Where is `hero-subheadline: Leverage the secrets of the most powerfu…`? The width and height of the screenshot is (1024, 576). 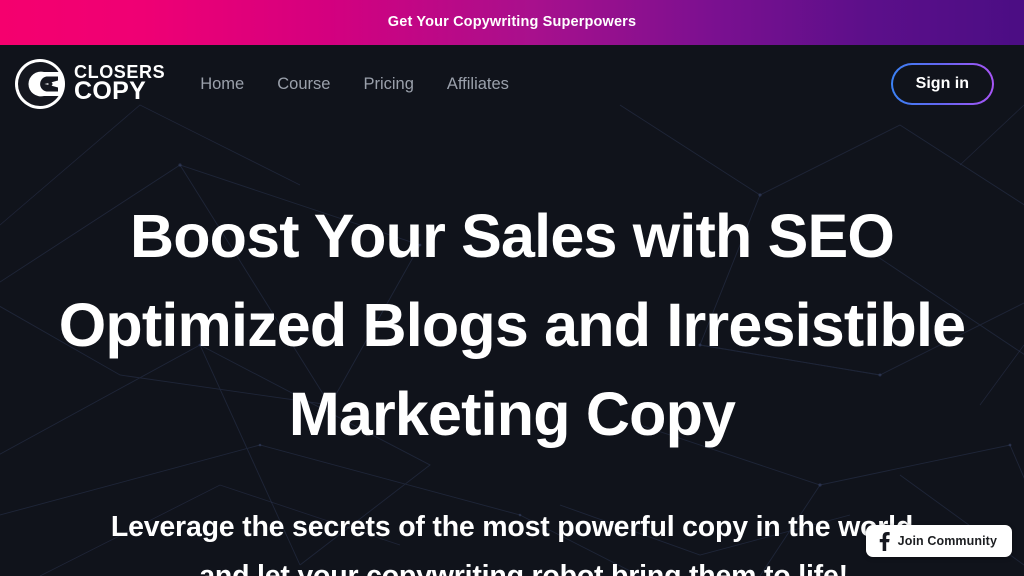
hero-subheadline: Leverage the secrets of the most powerfu… is located at coordinates (511, 543).